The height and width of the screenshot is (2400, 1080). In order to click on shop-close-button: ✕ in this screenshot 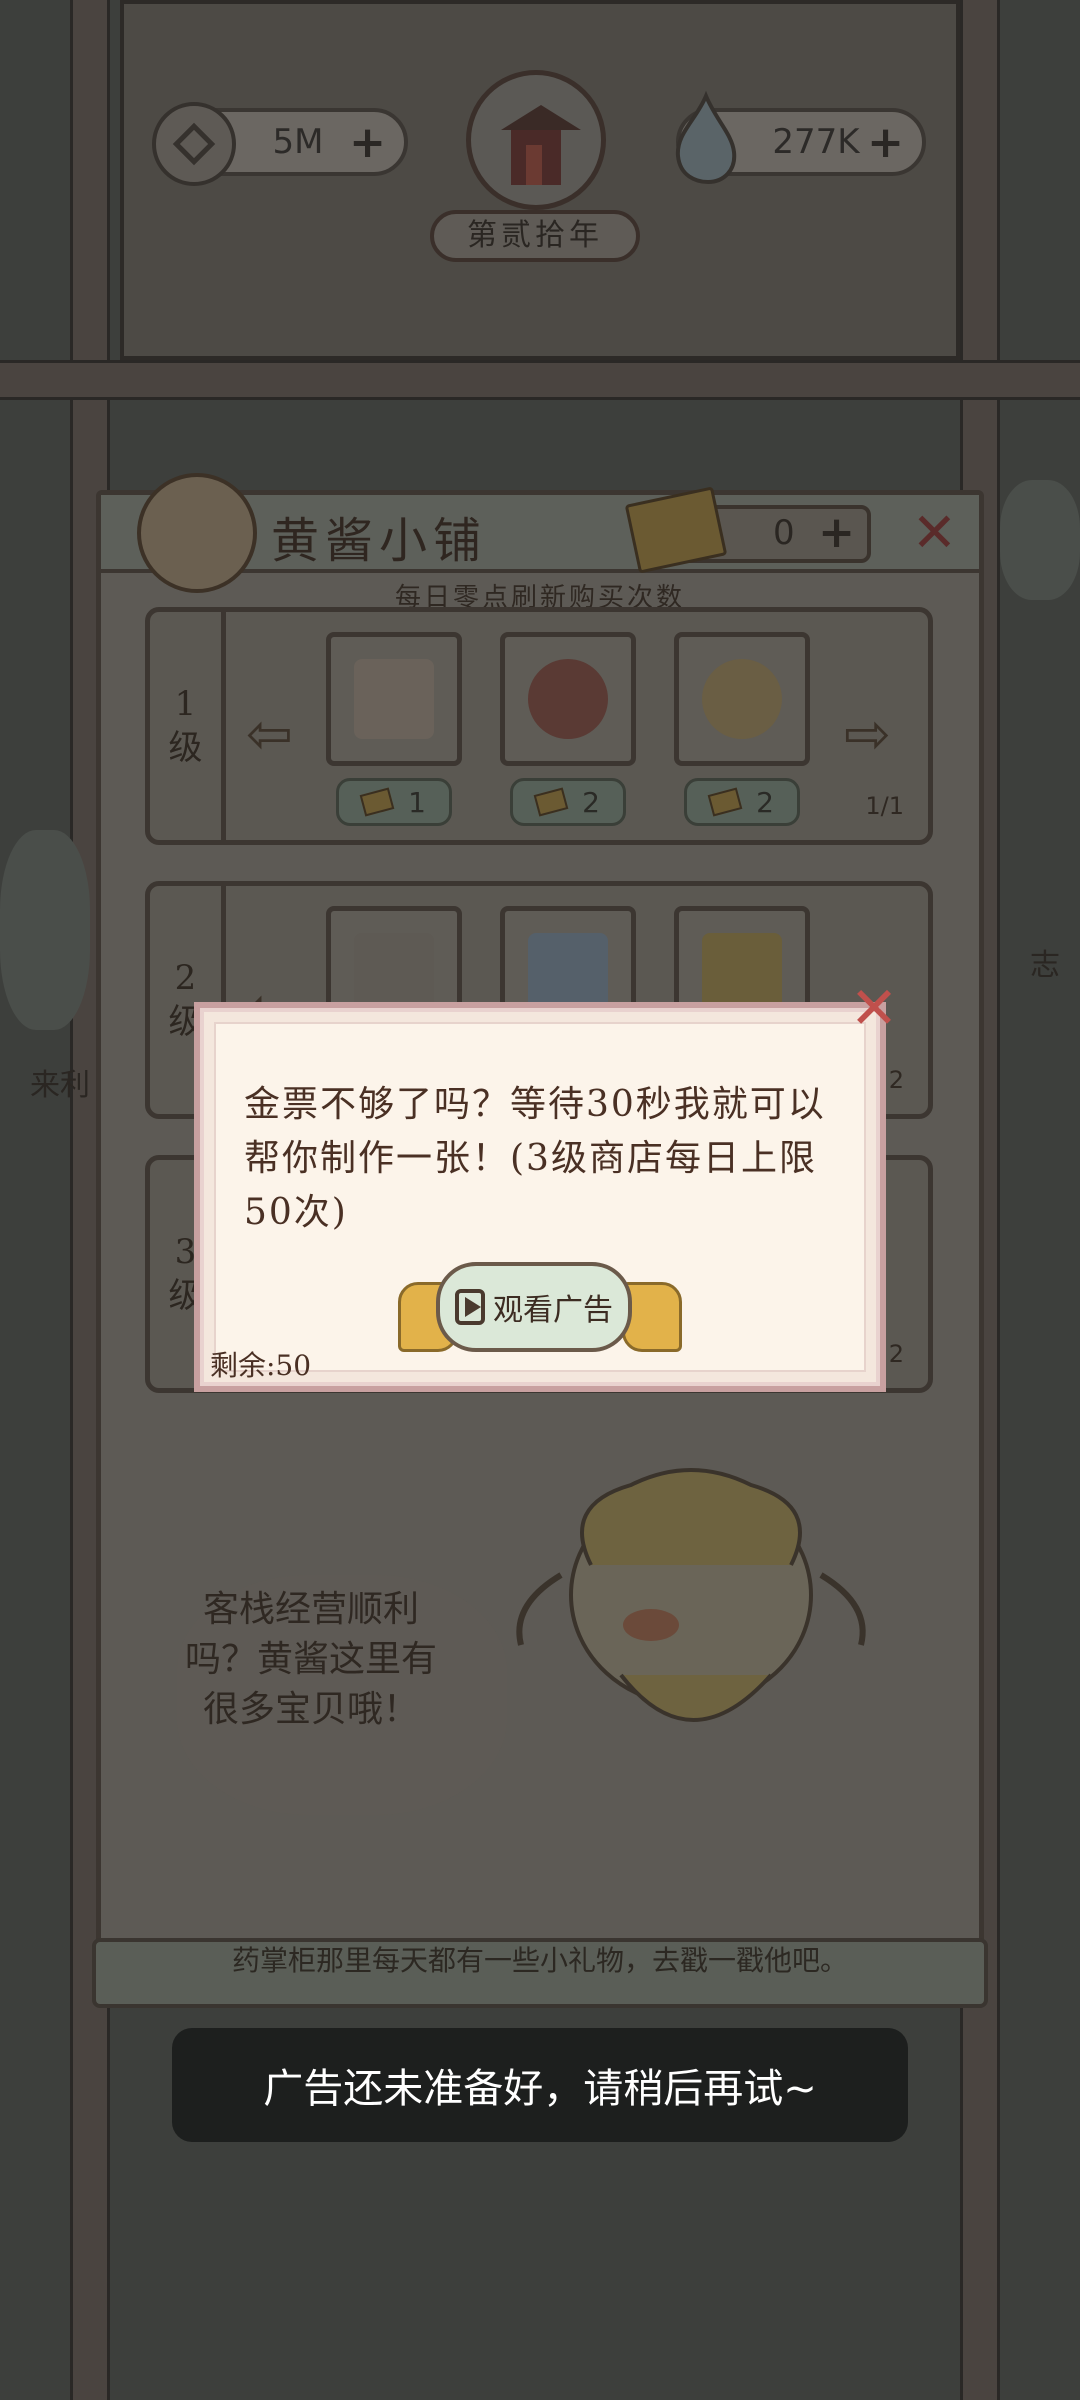, I will do `click(934, 532)`.